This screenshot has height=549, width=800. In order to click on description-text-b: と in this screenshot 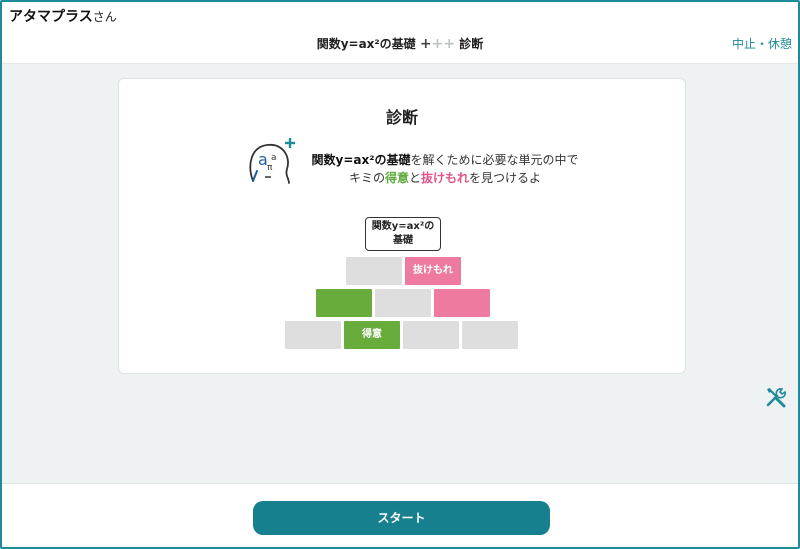, I will do `click(414, 178)`.